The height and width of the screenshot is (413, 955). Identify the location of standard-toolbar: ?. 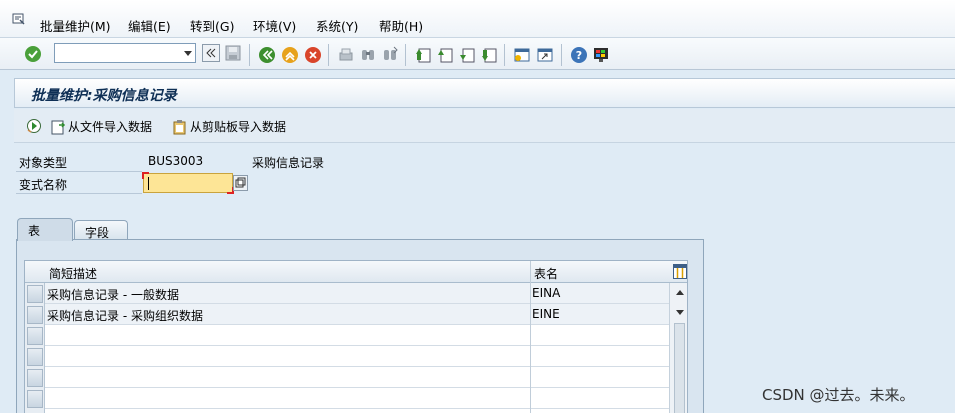
(477, 54).